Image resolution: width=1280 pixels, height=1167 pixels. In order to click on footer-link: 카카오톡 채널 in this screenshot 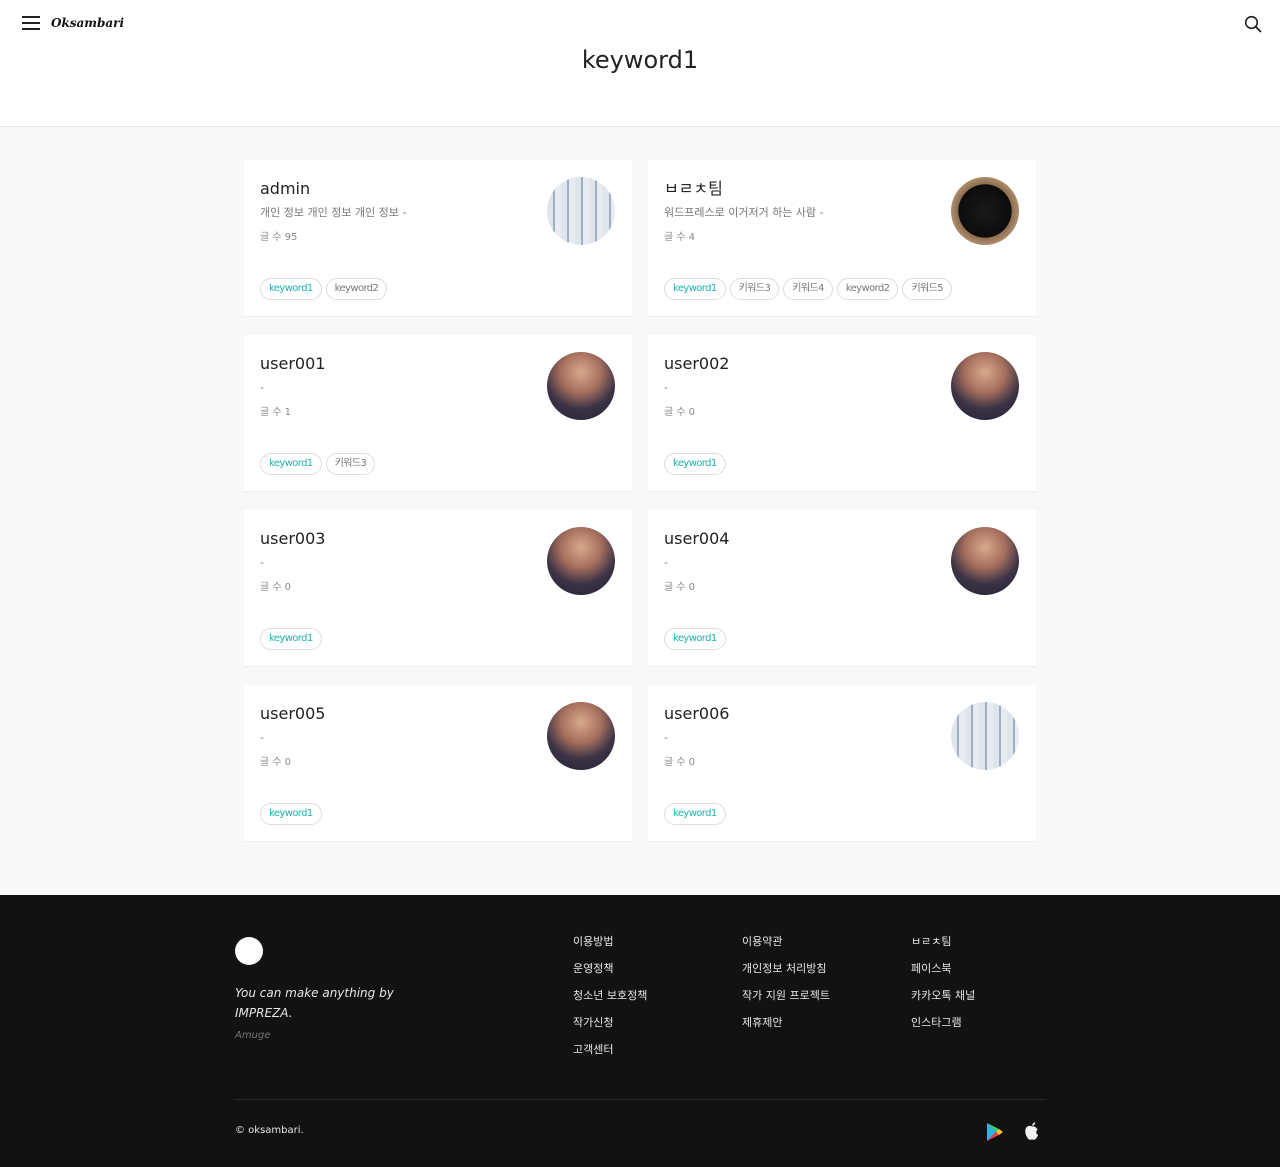, I will do `click(943, 996)`.